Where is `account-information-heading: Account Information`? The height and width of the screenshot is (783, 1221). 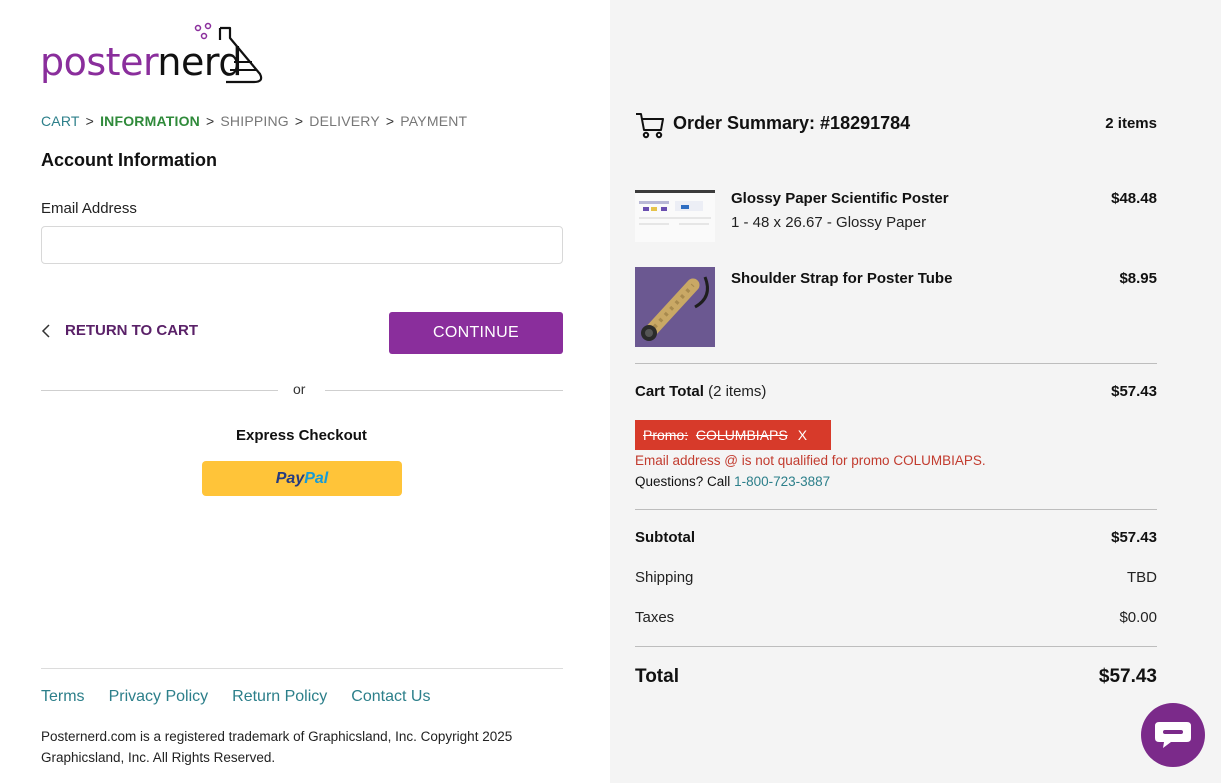
account-information-heading: Account Information is located at coordinates (129, 160).